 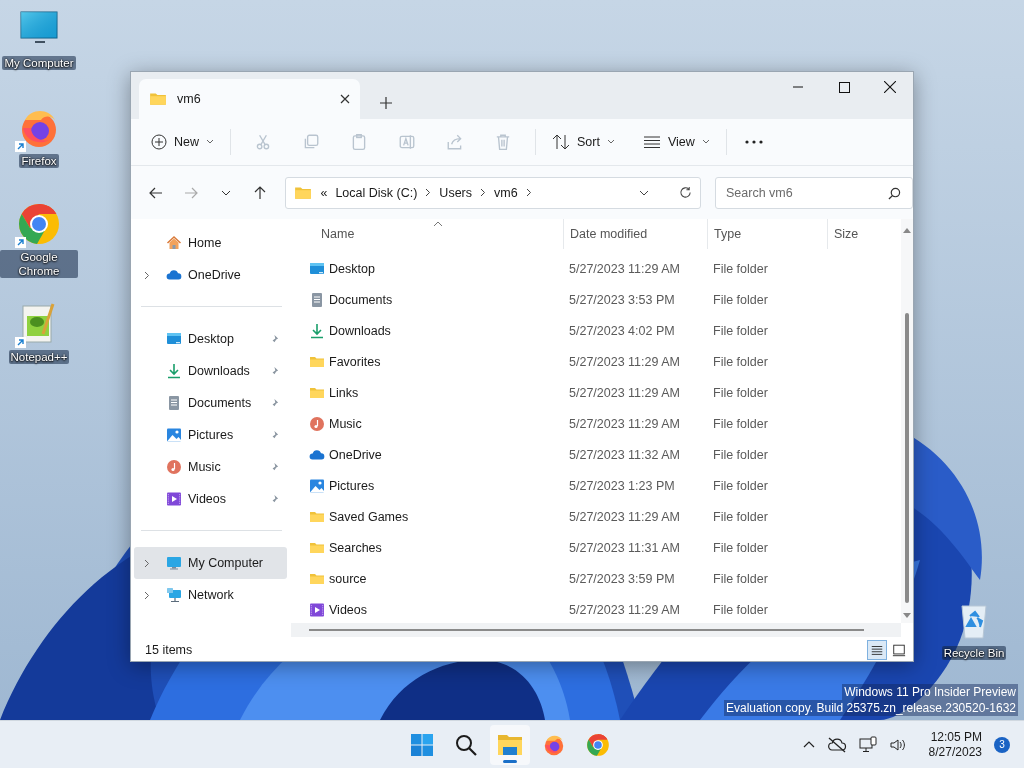 What do you see at coordinates (894, 193) in the screenshot?
I see `search-icon` at bounding box center [894, 193].